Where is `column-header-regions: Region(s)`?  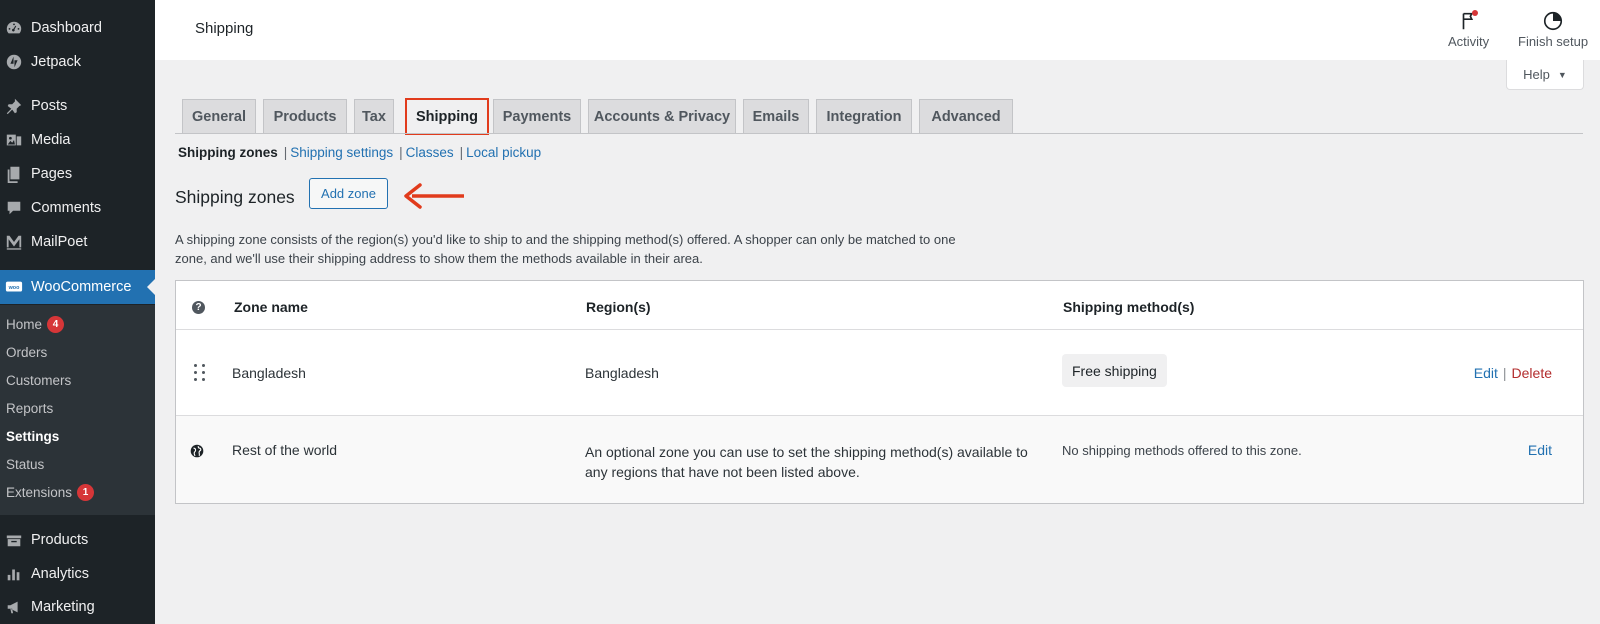 column-header-regions: Region(s) is located at coordinates (618, 307).